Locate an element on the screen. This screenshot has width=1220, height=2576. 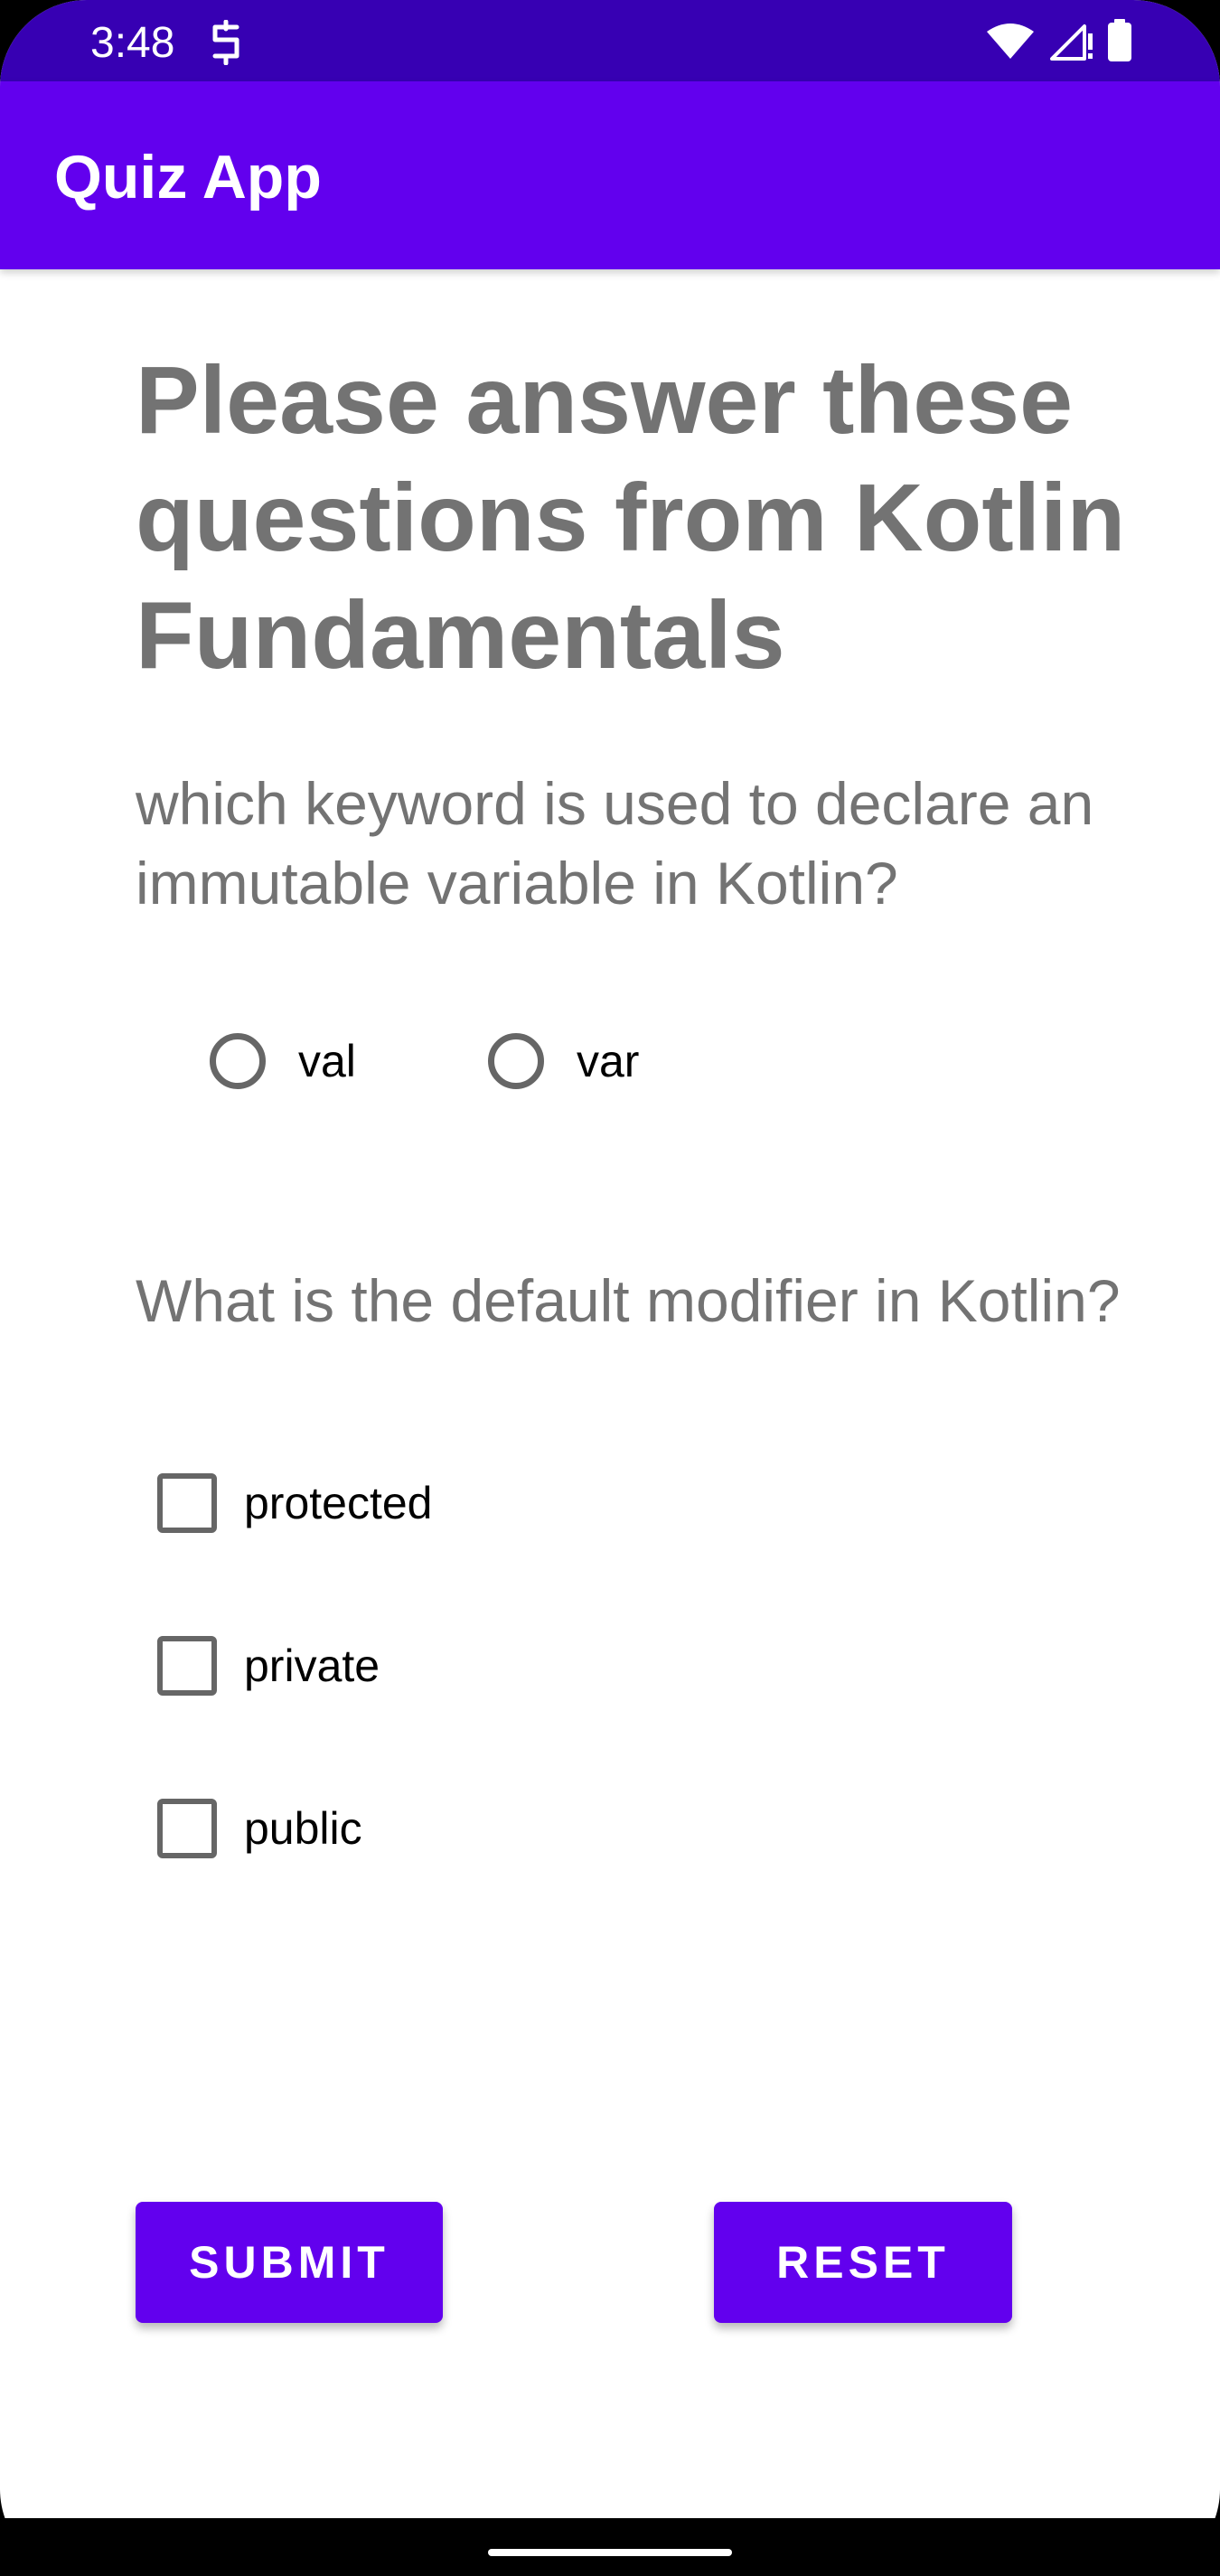
checkbox-option-public: public is located at coordinates (259, 1829).